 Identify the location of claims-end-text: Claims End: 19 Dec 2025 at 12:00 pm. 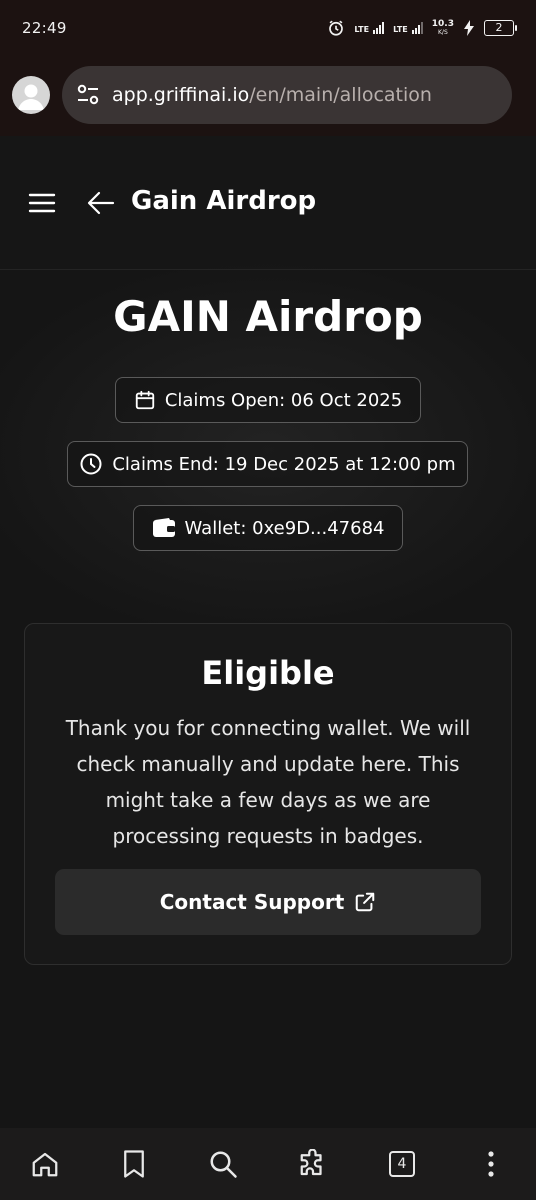
(284, 464).